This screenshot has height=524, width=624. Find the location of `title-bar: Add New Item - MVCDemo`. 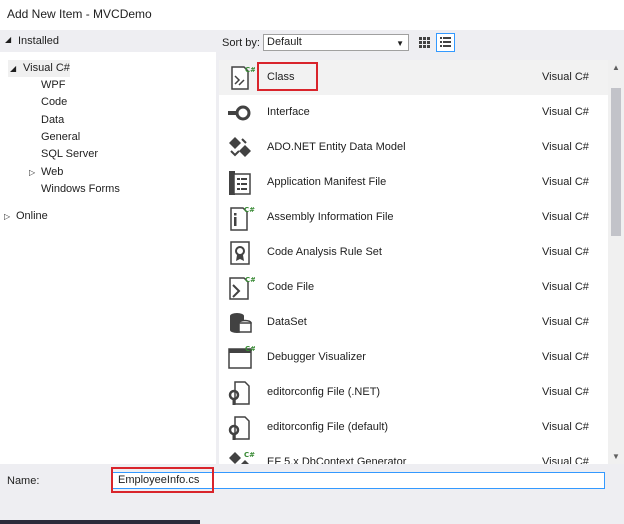

title-bar: Add New Item - MVCDemo is located at coordinates (312, 15).